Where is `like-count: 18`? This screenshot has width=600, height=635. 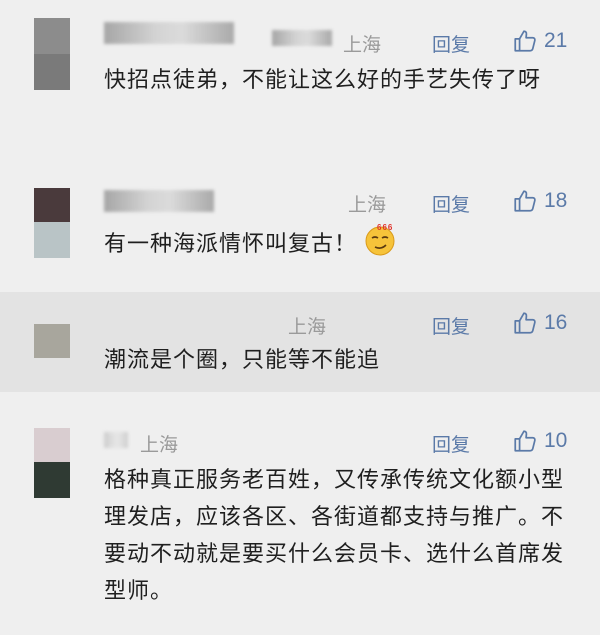
like-count: 18 is located at coordinates (556, 200).